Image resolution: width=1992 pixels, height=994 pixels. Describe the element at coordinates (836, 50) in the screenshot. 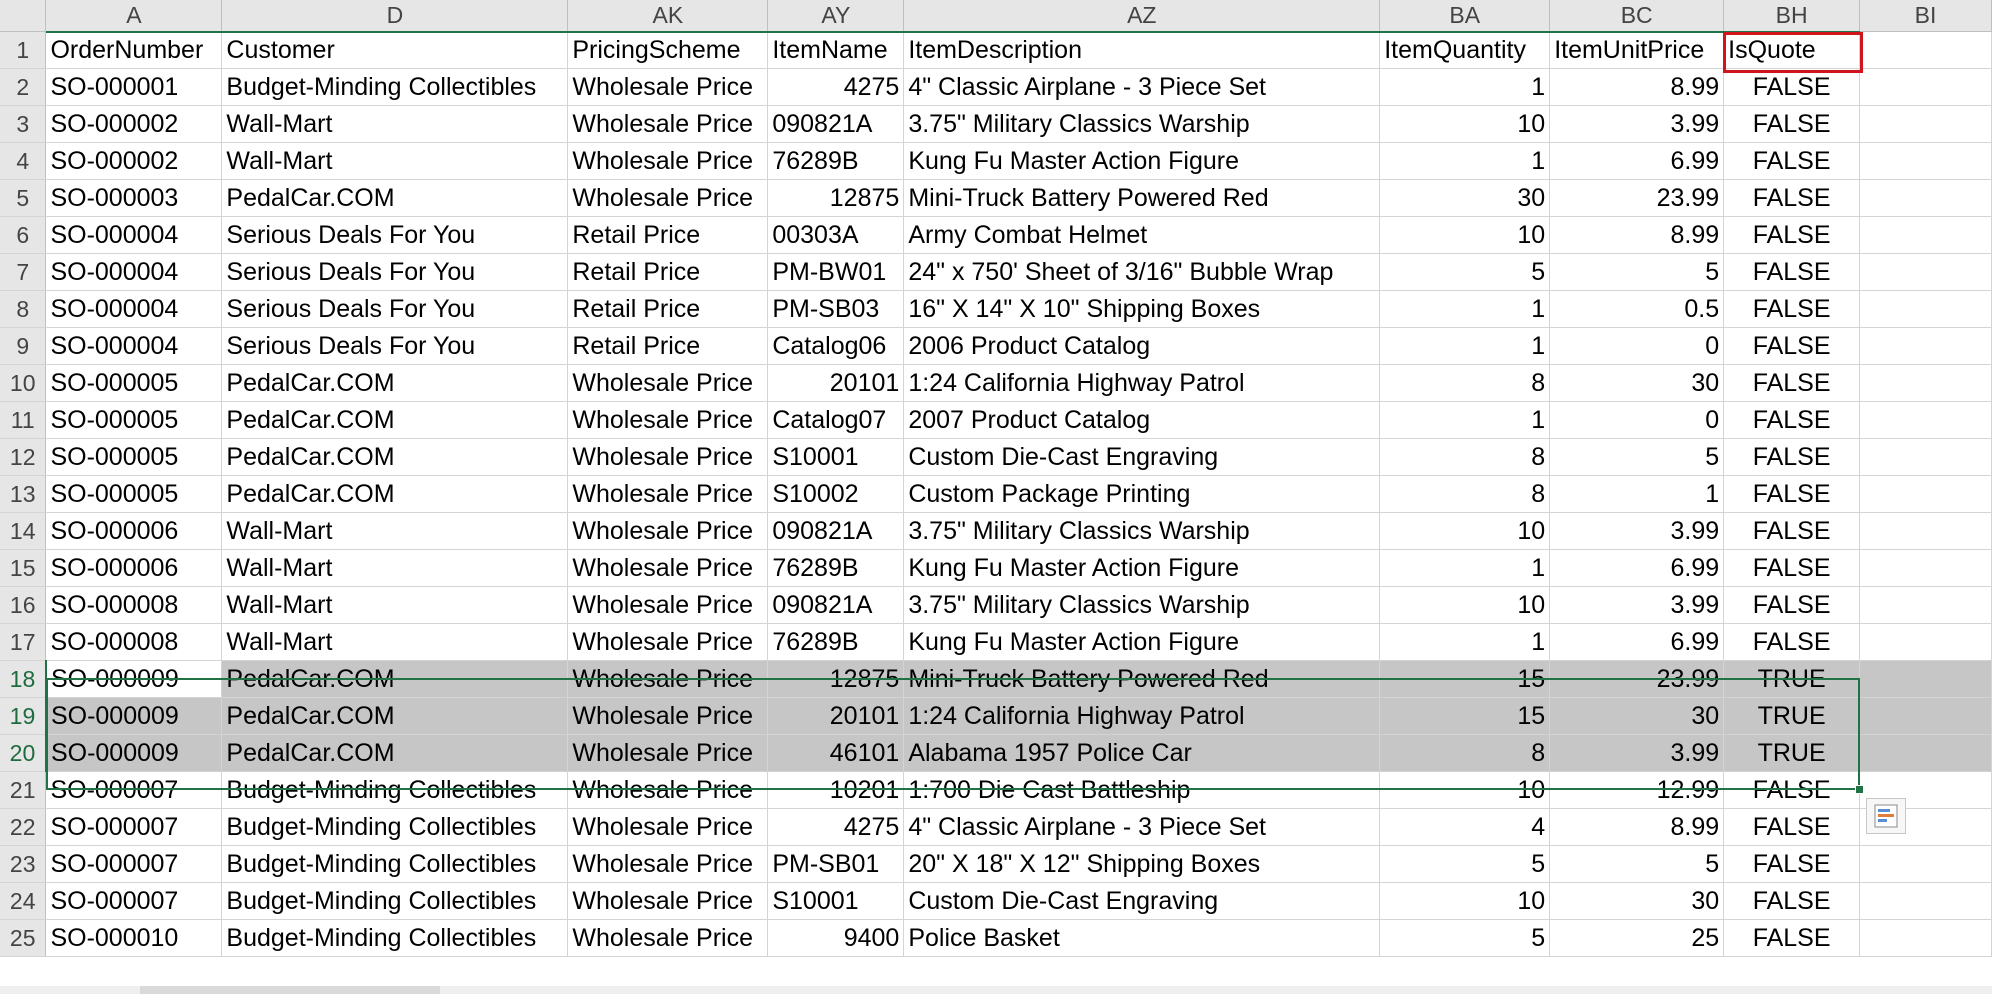

I see `cell: ItemName` at that location.